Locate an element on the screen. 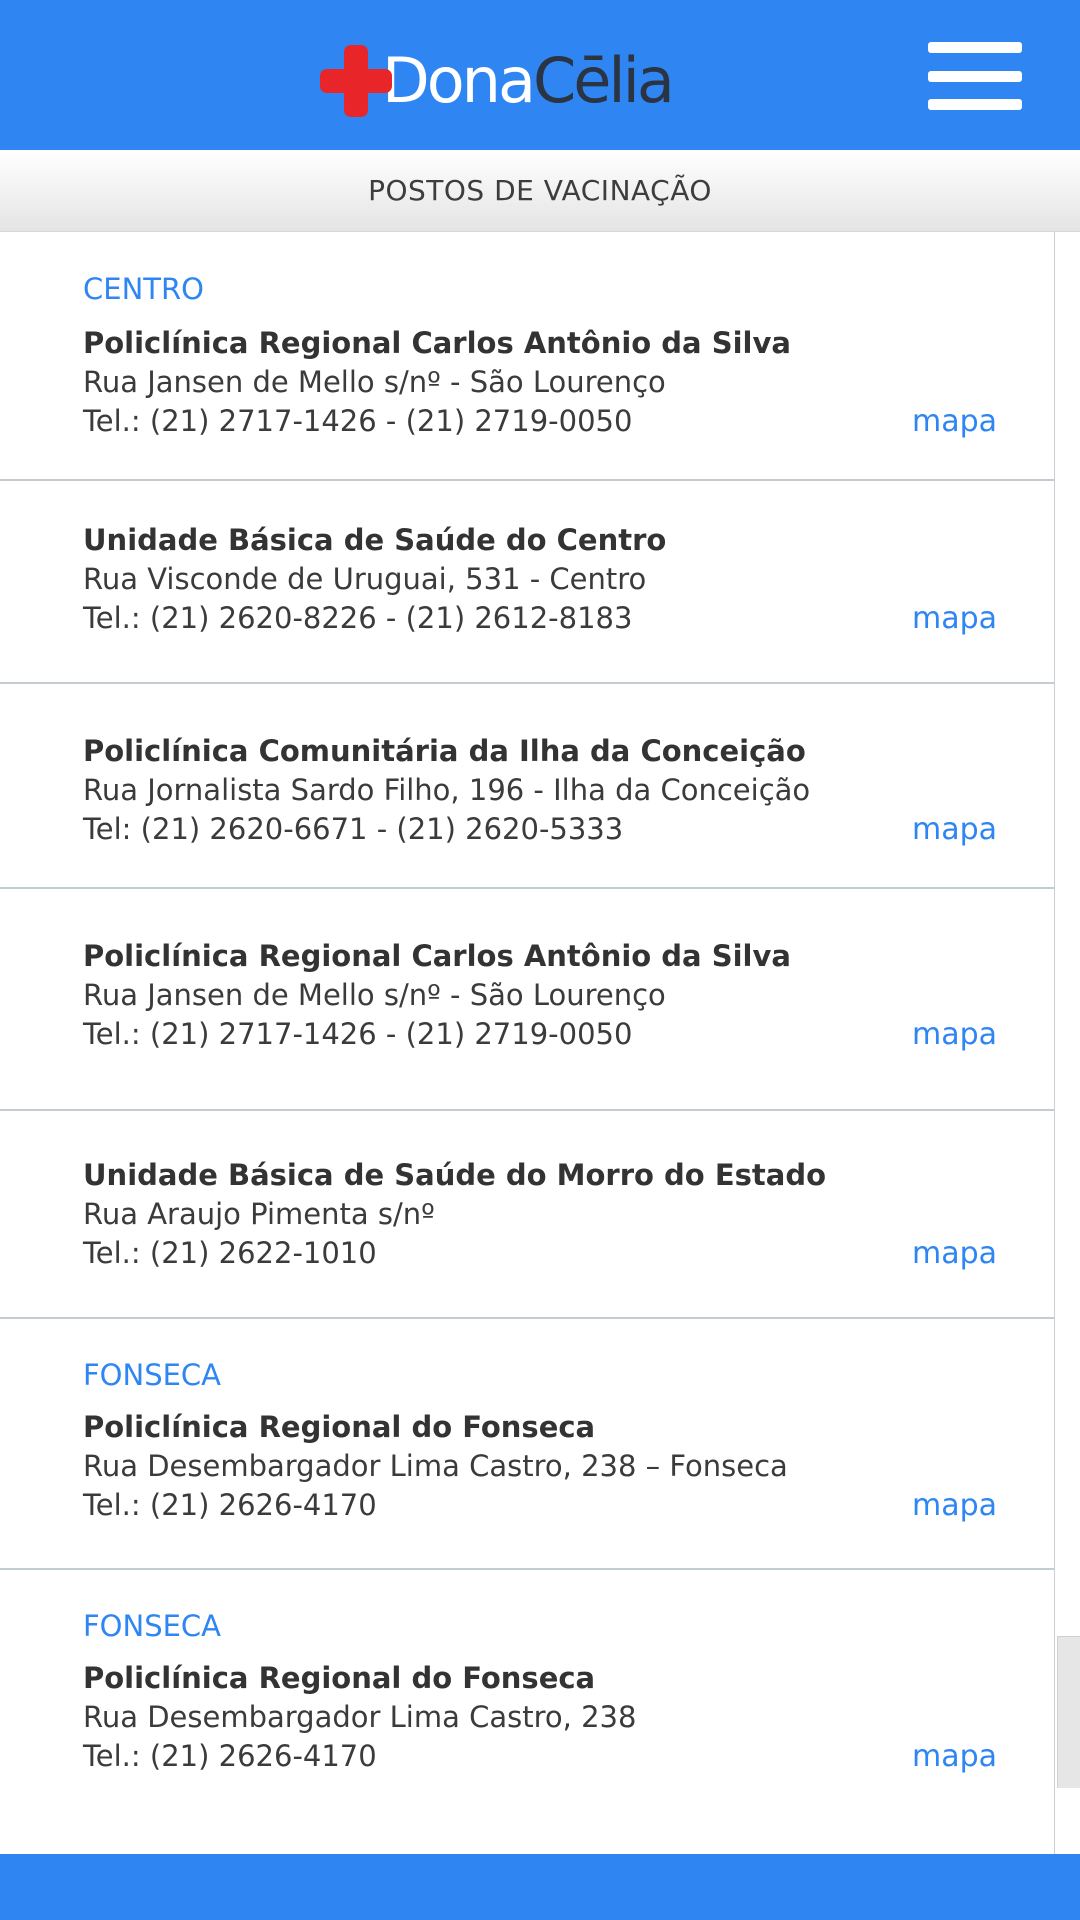  logo-dona: Dona is located at coordinates (459, 80).